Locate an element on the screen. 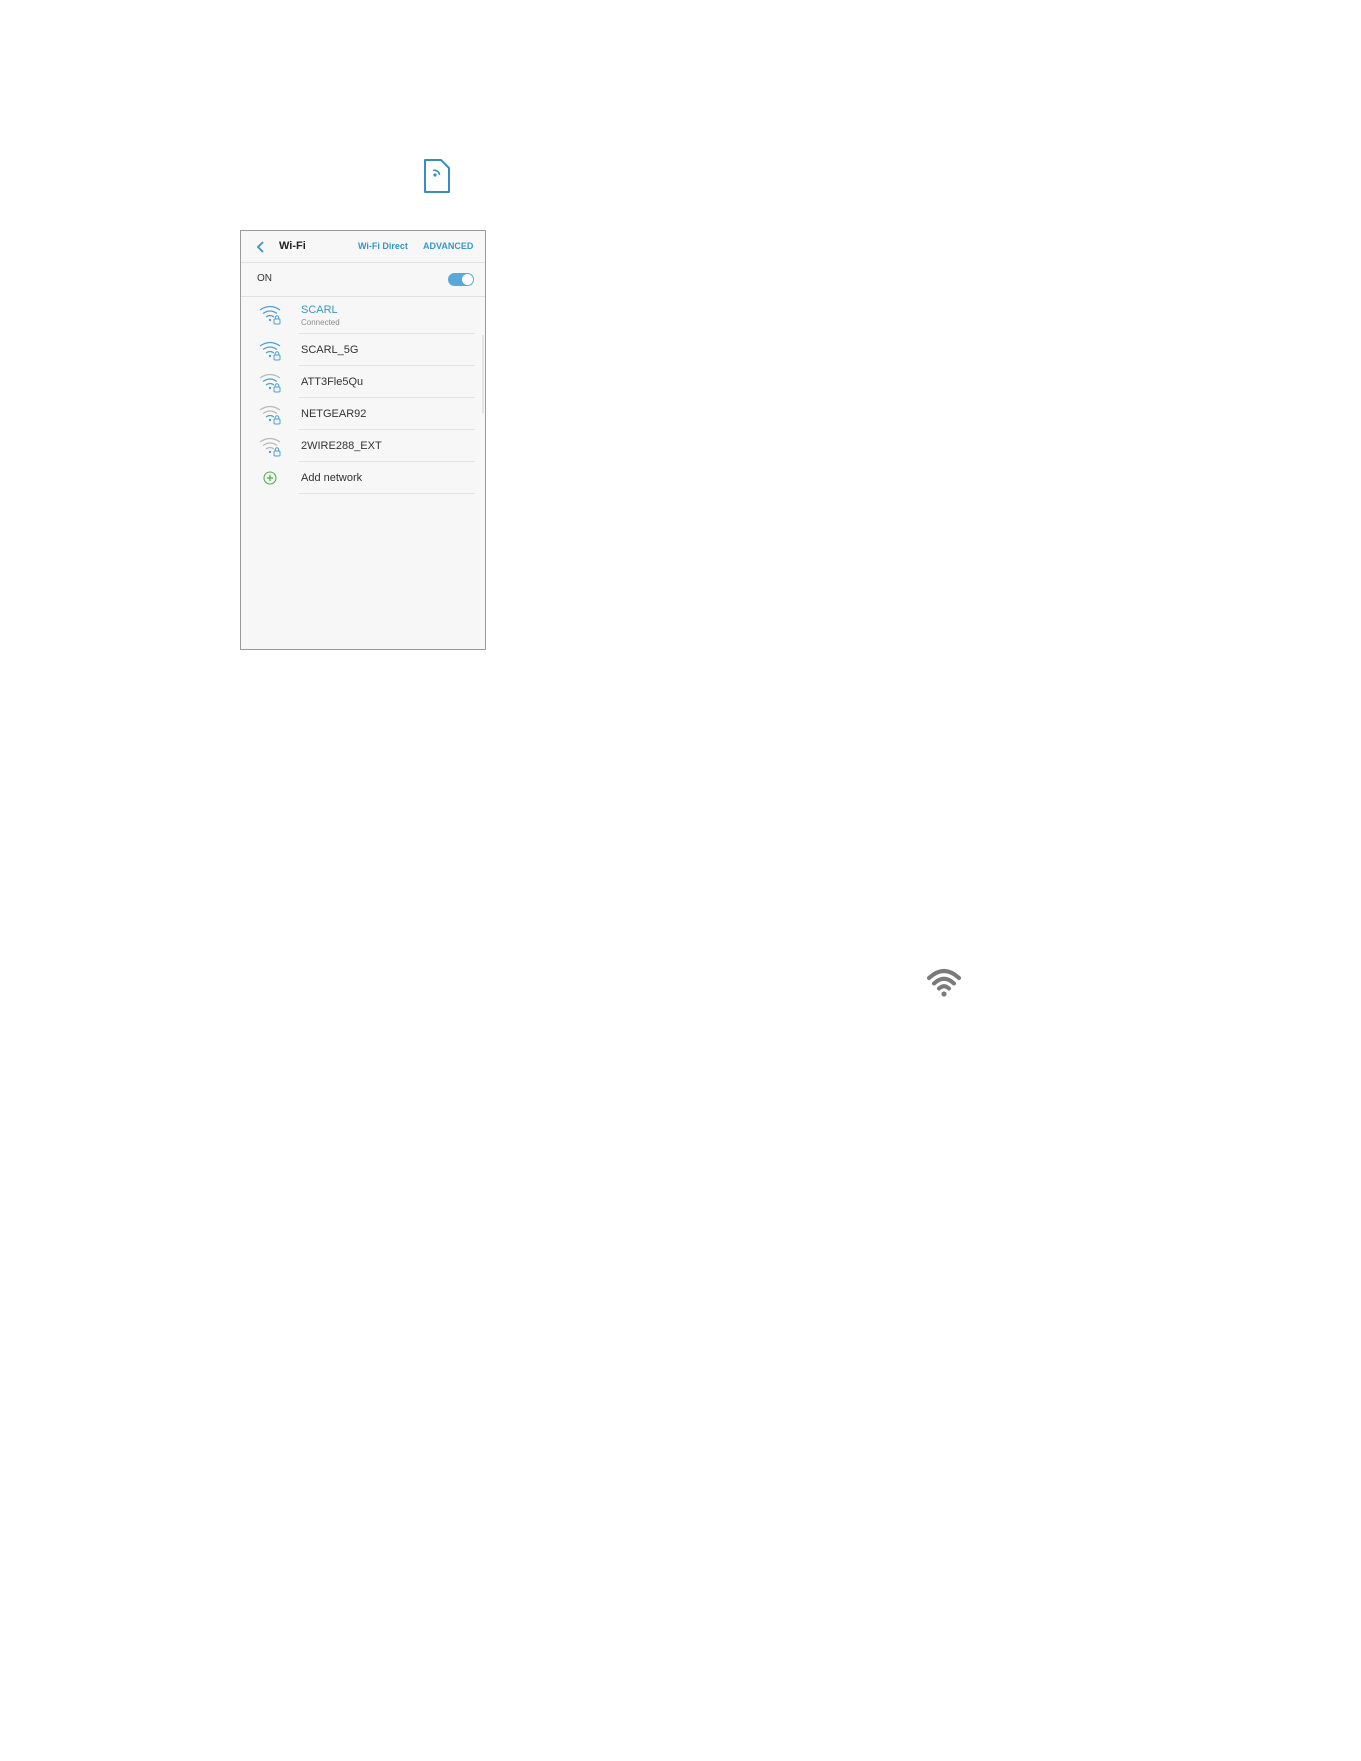 The width and height of the screenshot is (1361, 1761). network-name: SCARL is located at coordinates (319, 310).